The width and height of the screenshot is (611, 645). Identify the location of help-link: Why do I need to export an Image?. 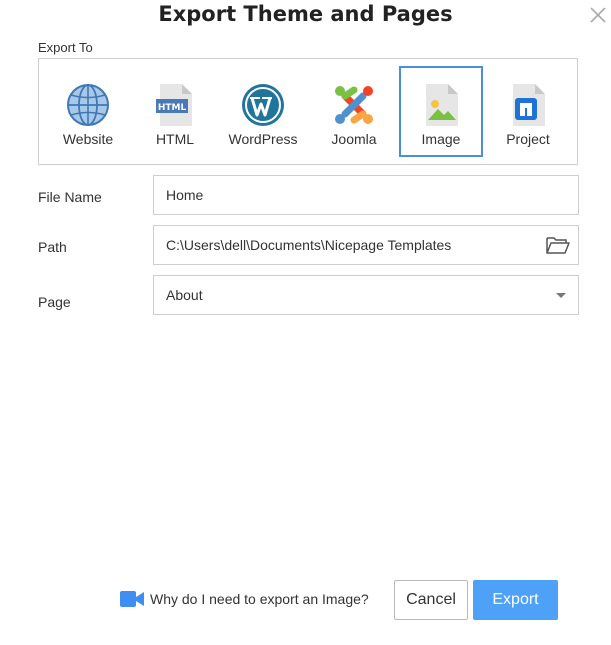
(244, 599).